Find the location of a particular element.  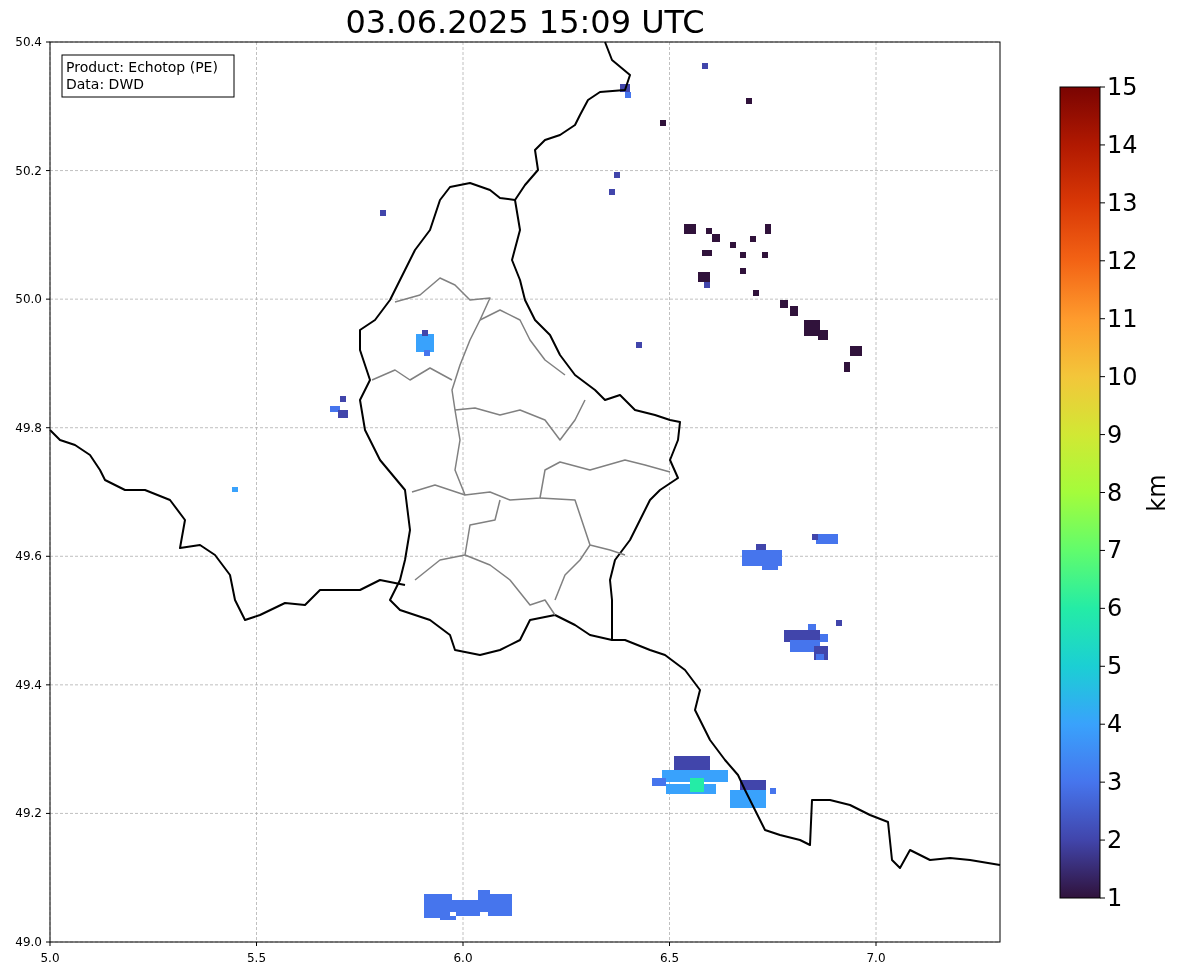

colorbar-tick-label: 5 is located at coordinates (1115, 666).